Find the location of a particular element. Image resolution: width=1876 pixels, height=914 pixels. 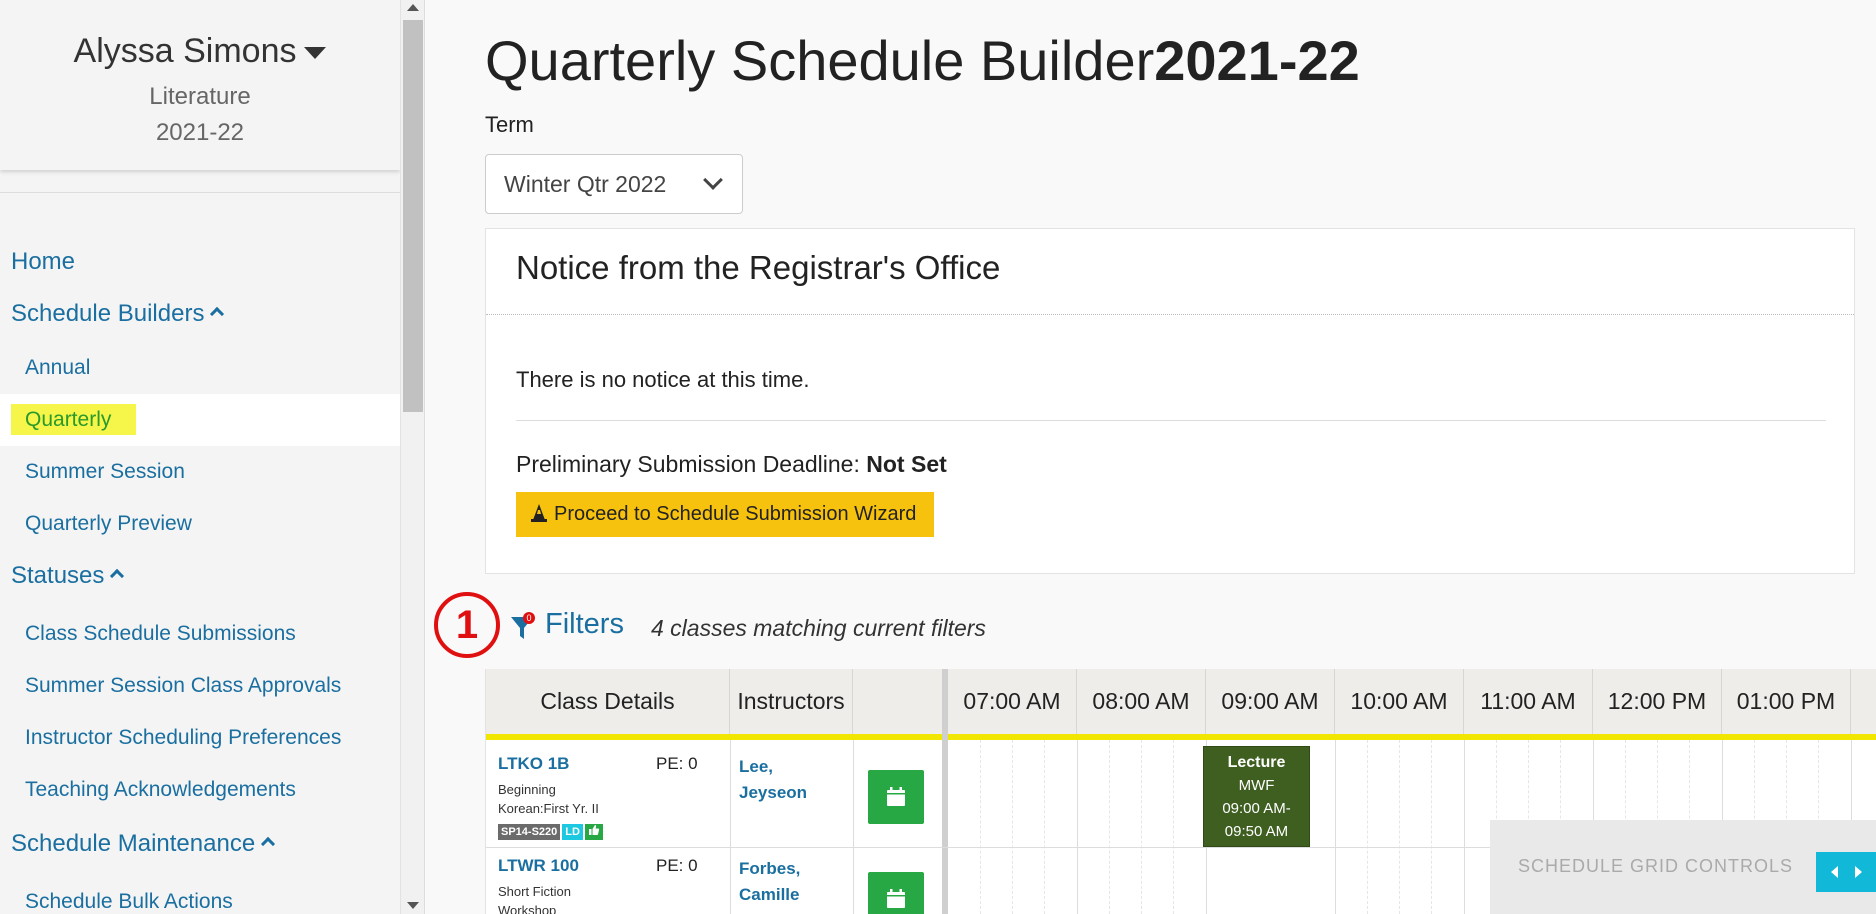

page-title-year: 2021-22 is located at coordinates (1257, 60).